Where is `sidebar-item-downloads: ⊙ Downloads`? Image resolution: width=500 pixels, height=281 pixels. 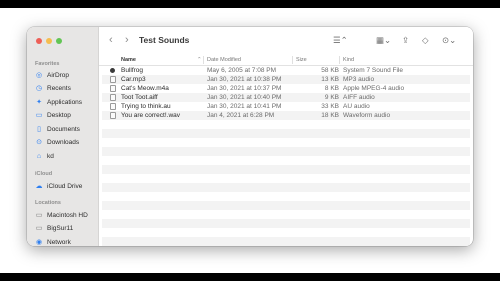 sidebar-item-downloads: ⊙ Downloads is located at coordinates (57, 143).